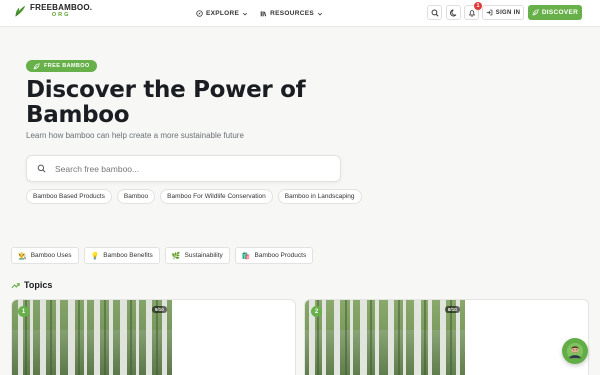 The width and height of the screenshot is (600, 375). Describe the element at coordinates (22, 256) in the screenshot. I see `farmer-icon: 👨‍🌾` at that location.